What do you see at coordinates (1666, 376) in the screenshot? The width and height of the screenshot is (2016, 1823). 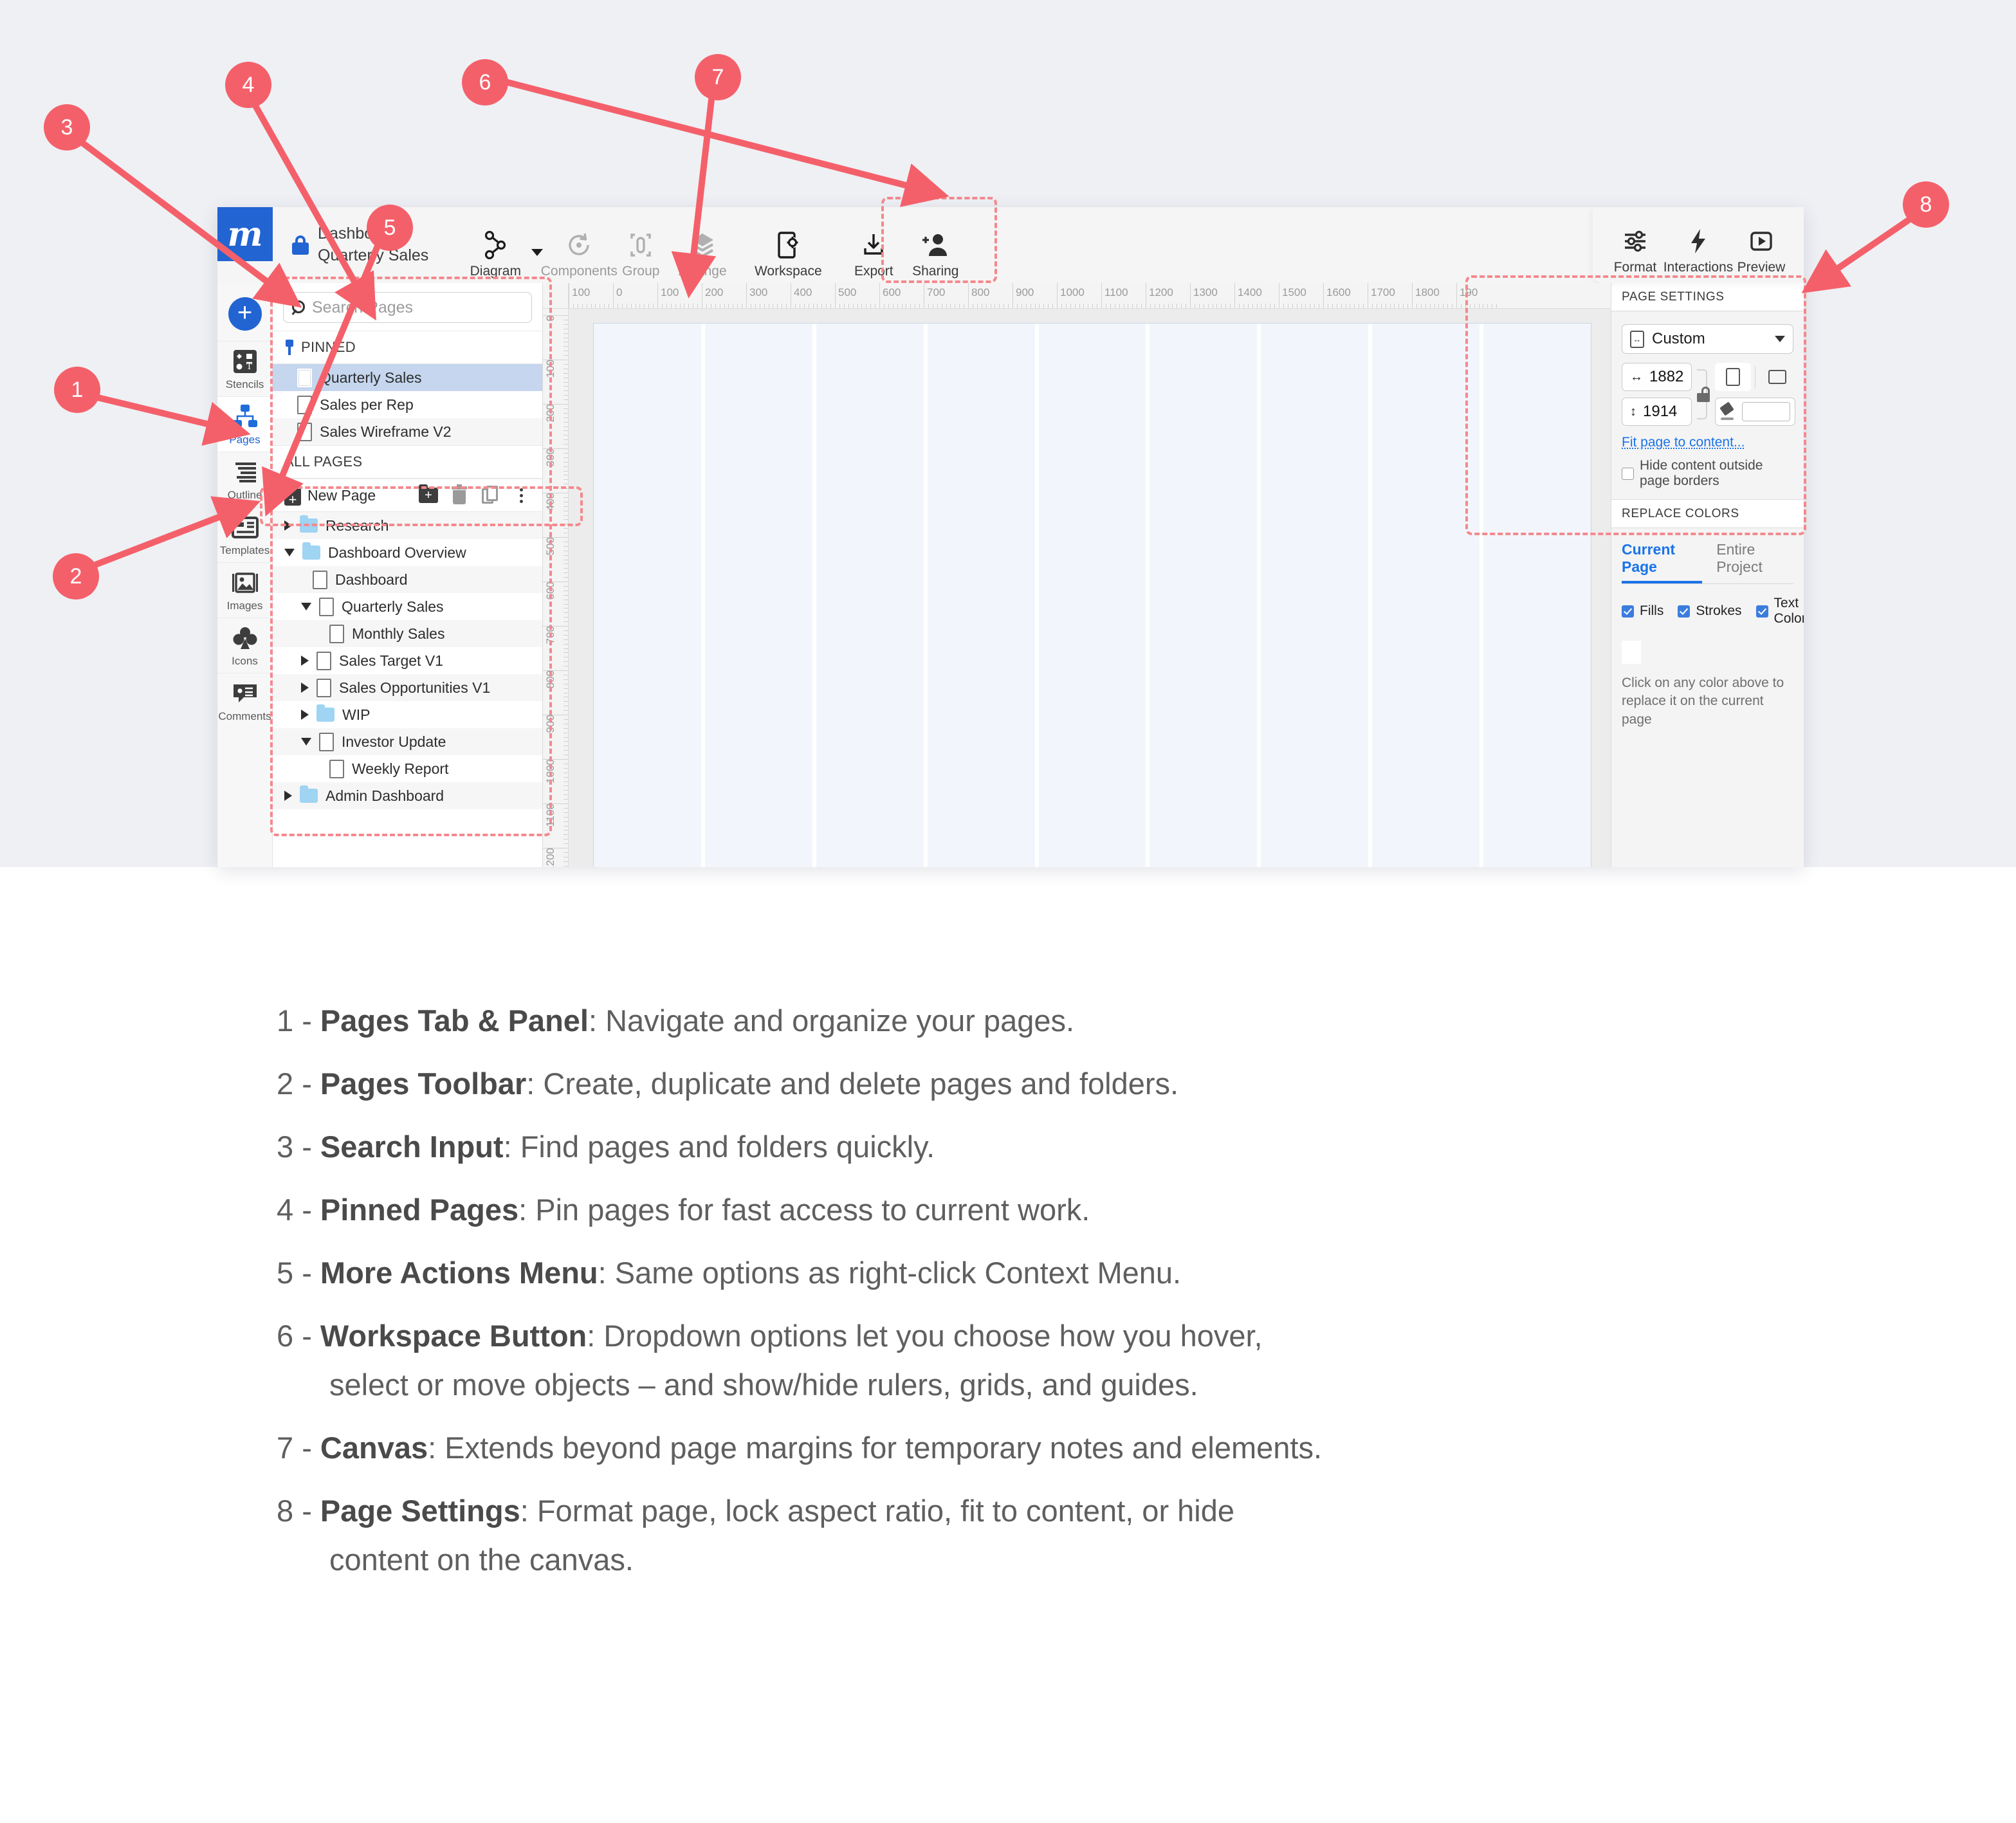 I see `page-width-value: 1882` at bounding box center [1666, 376].